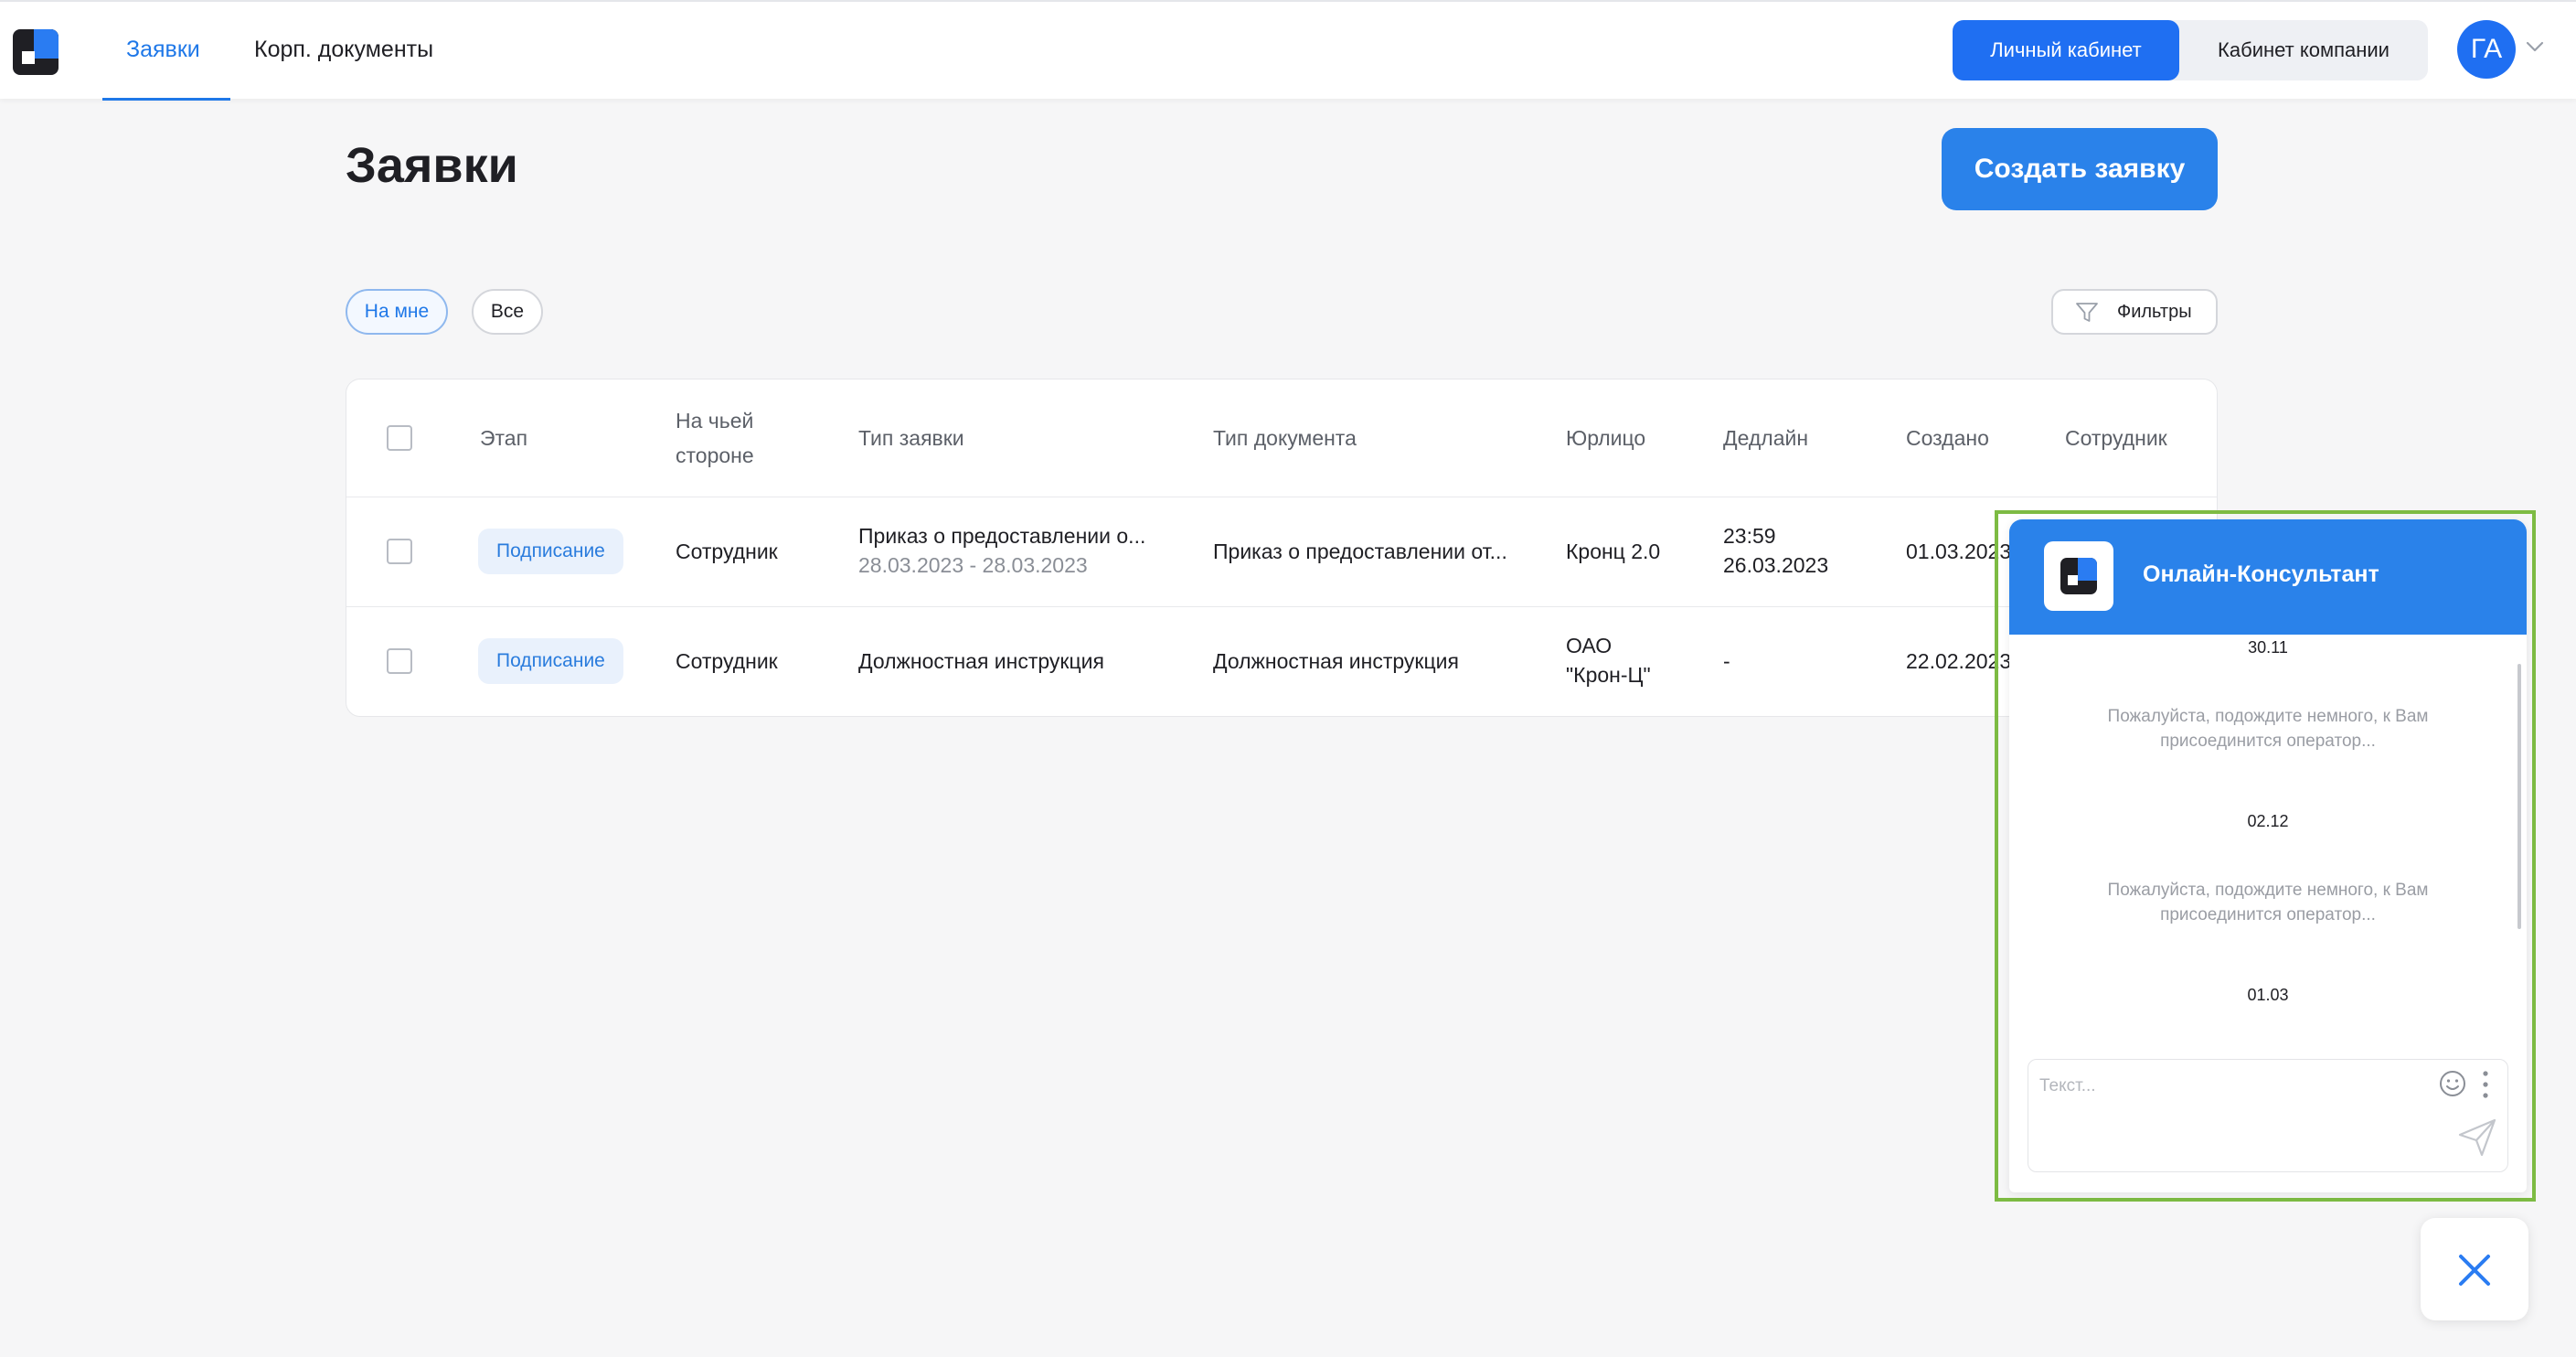 The height and width of the screenshot is (1357, 2576). What do you see at coordinates (2154, 312) in the screenshot?
I see `filters-label: Фильтры` at bounding box center [2154, 312].